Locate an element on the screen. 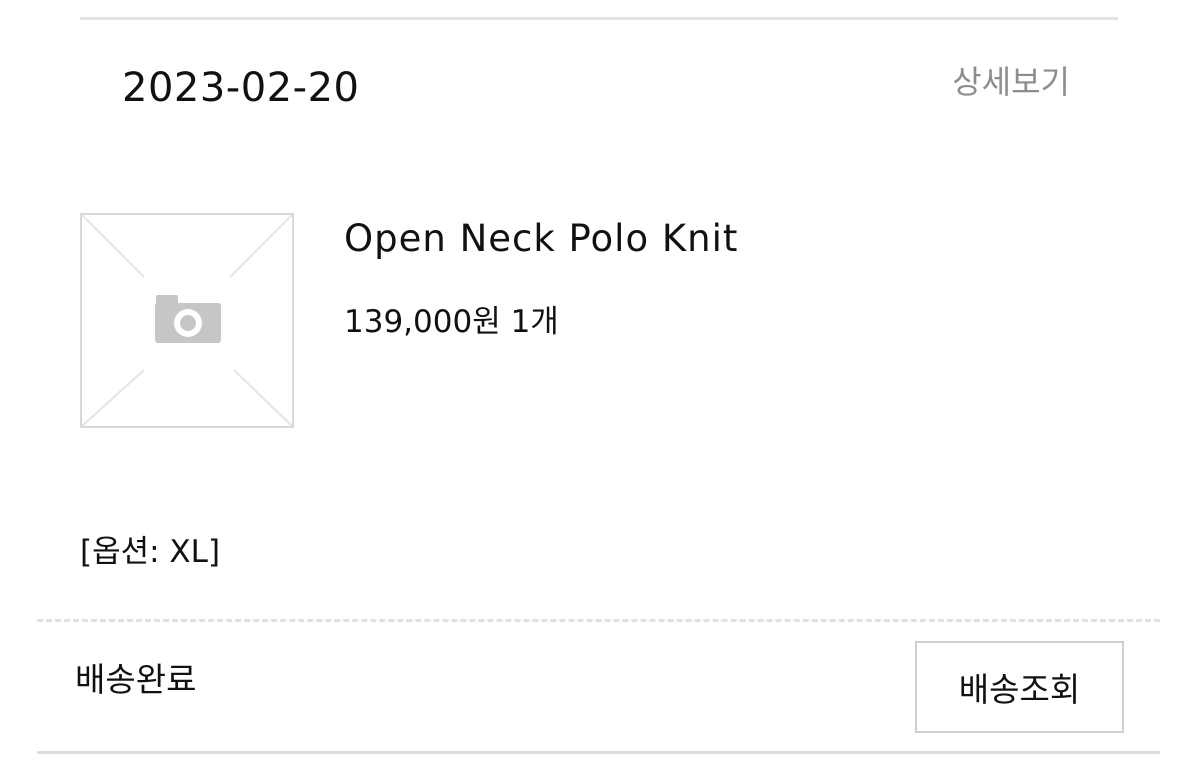 Image resolution: width=1200 pixels, height=770 pixels. dashed-divider is located at coordinates (598, 620).